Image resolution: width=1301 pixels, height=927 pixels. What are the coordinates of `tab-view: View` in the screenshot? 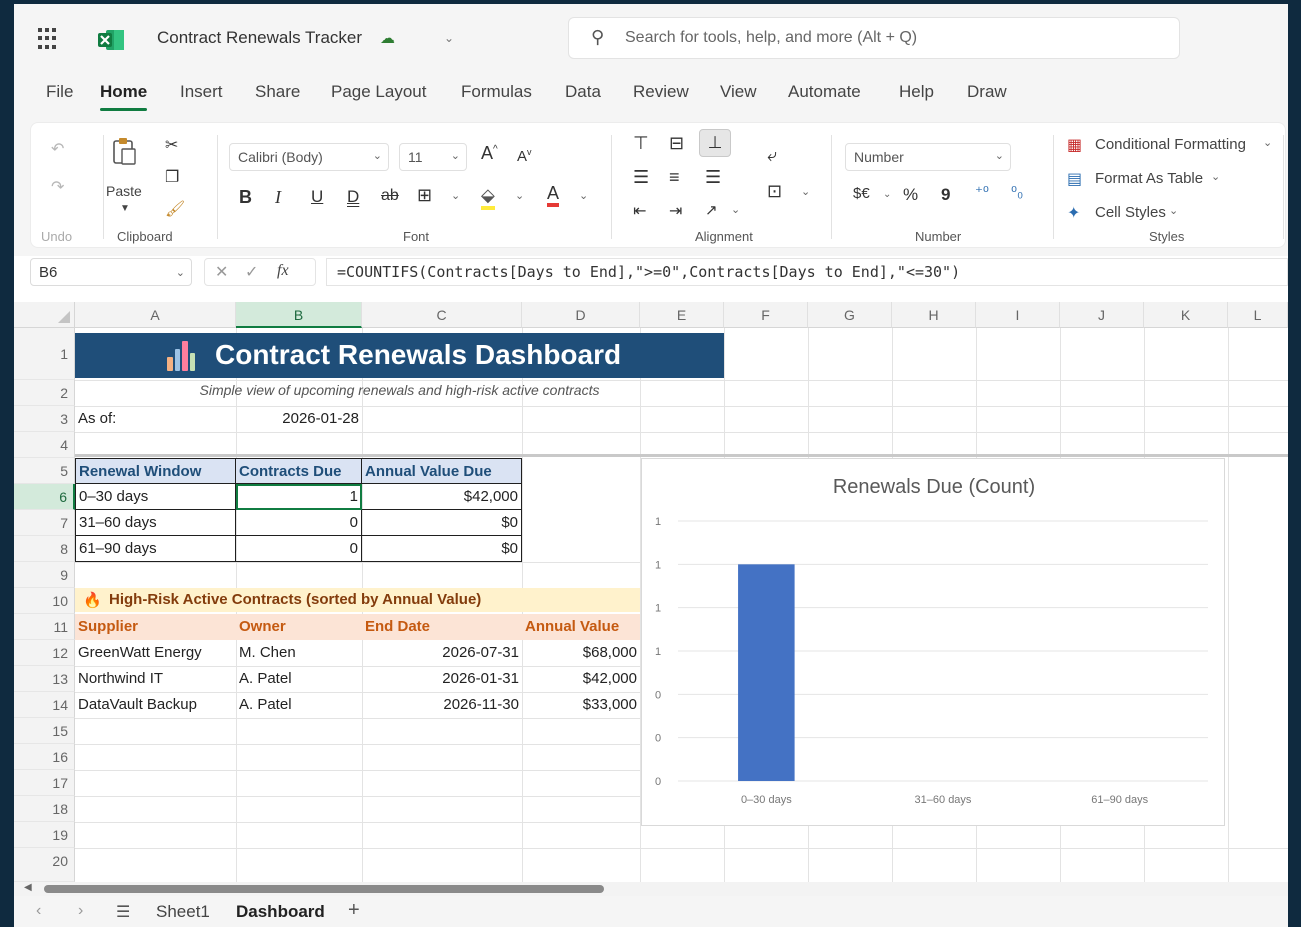 It's located at (738, 92).